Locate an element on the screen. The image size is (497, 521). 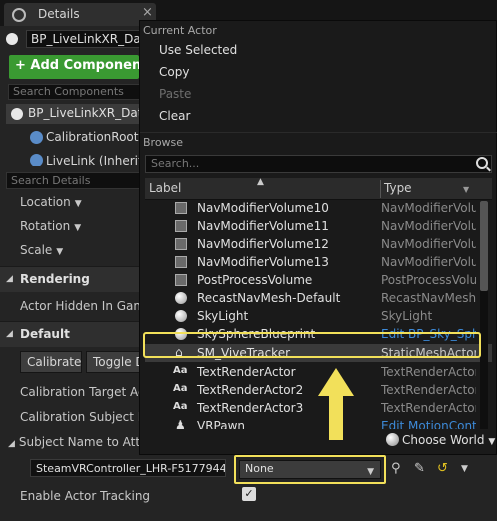
rotation-dropdown: Rotation ▼ is located at coordinates (50, 226).